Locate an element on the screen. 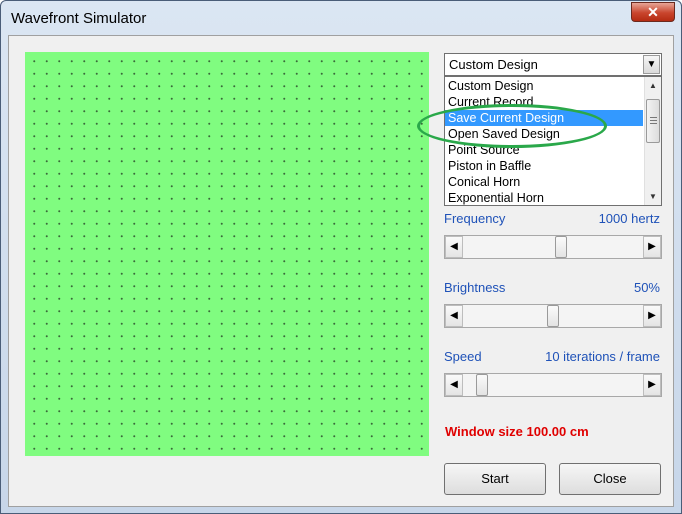 The image size is (682, 514). list-scrollbar: ▲ ▼ is located at coordinates (652, 141).